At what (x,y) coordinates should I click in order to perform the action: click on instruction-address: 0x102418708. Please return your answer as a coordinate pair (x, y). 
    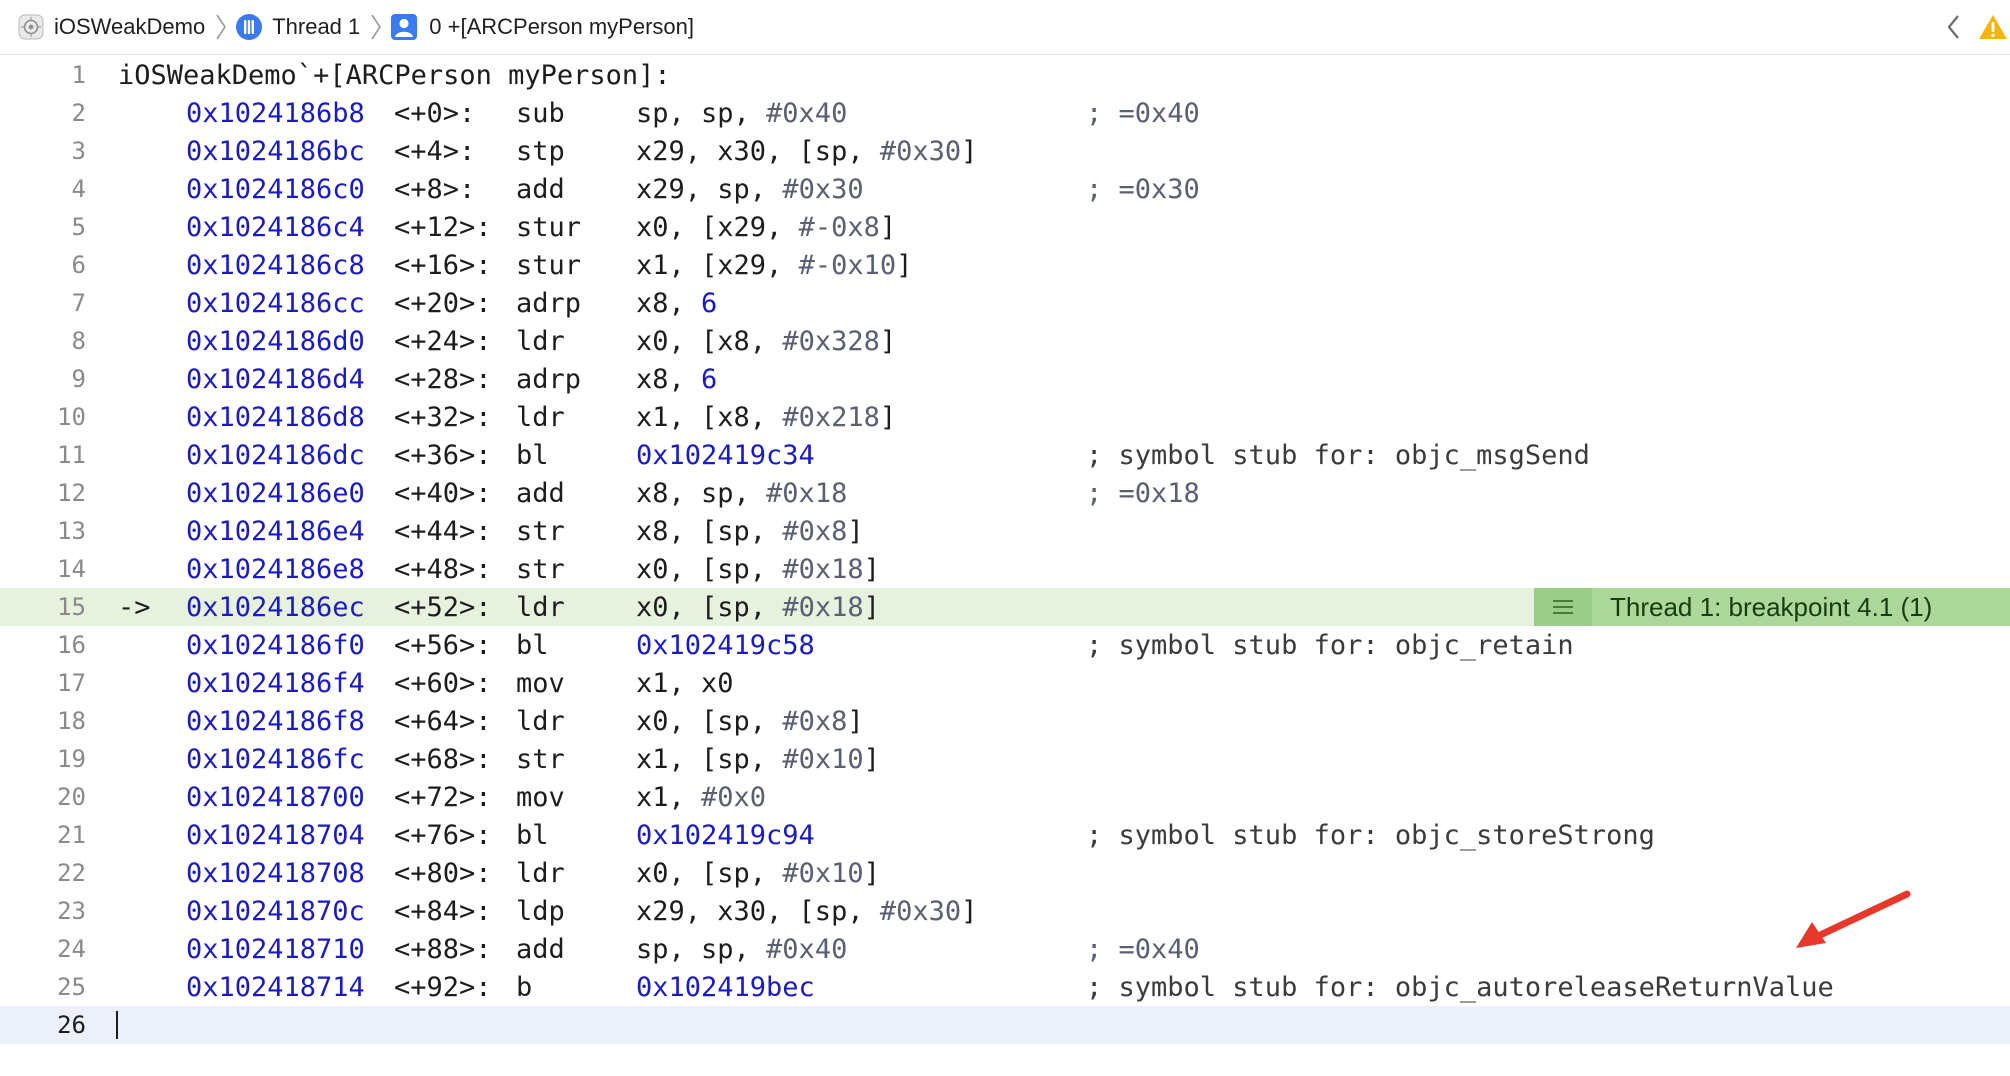
    Looking at the image, I should click on (275, 873).